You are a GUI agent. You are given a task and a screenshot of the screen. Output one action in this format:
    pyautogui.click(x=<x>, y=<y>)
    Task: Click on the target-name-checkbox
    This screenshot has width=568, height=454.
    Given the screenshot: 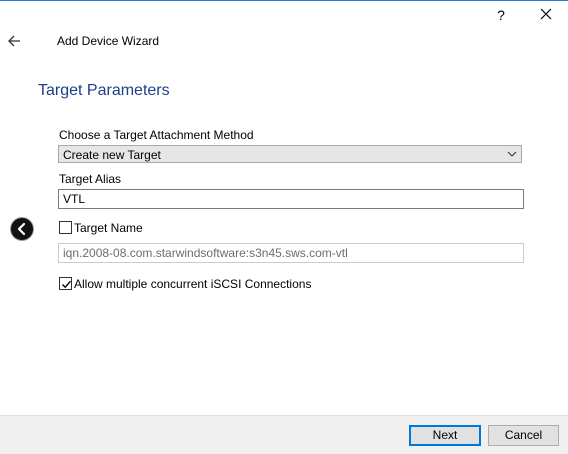 What is the action you would take?
    pyautogui.click(x=65, y=227)
    